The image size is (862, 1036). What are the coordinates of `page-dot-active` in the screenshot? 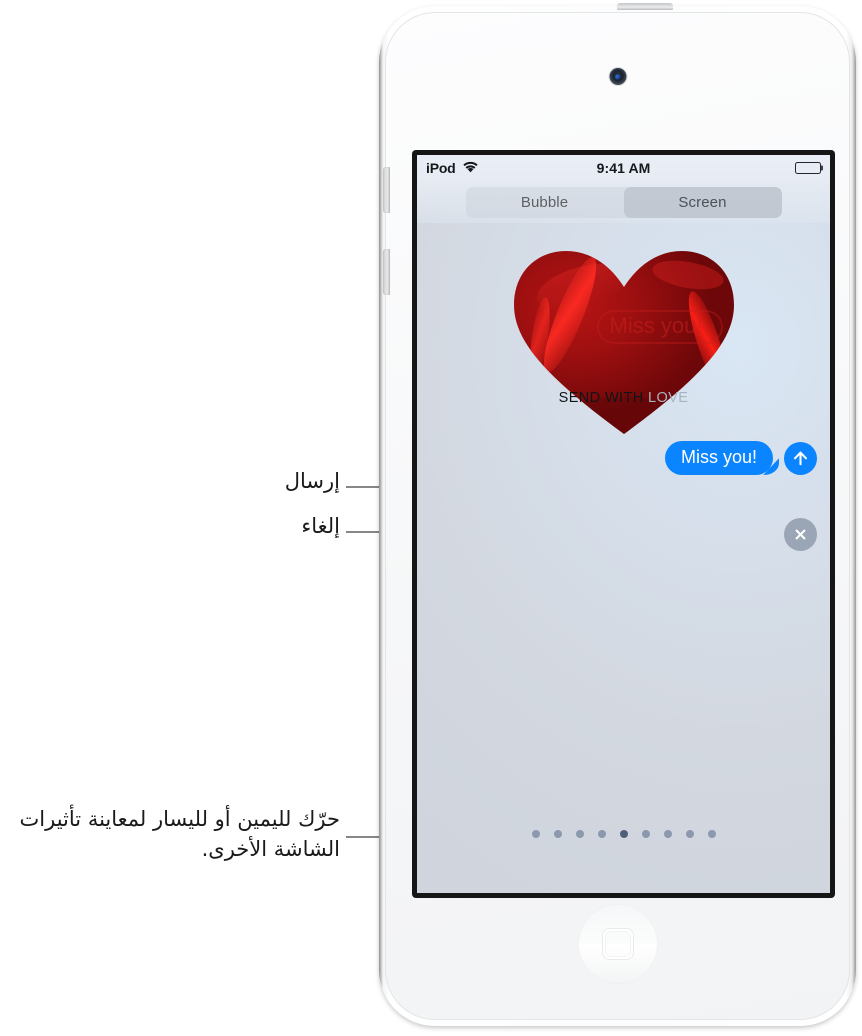 It's located at (623, 834).